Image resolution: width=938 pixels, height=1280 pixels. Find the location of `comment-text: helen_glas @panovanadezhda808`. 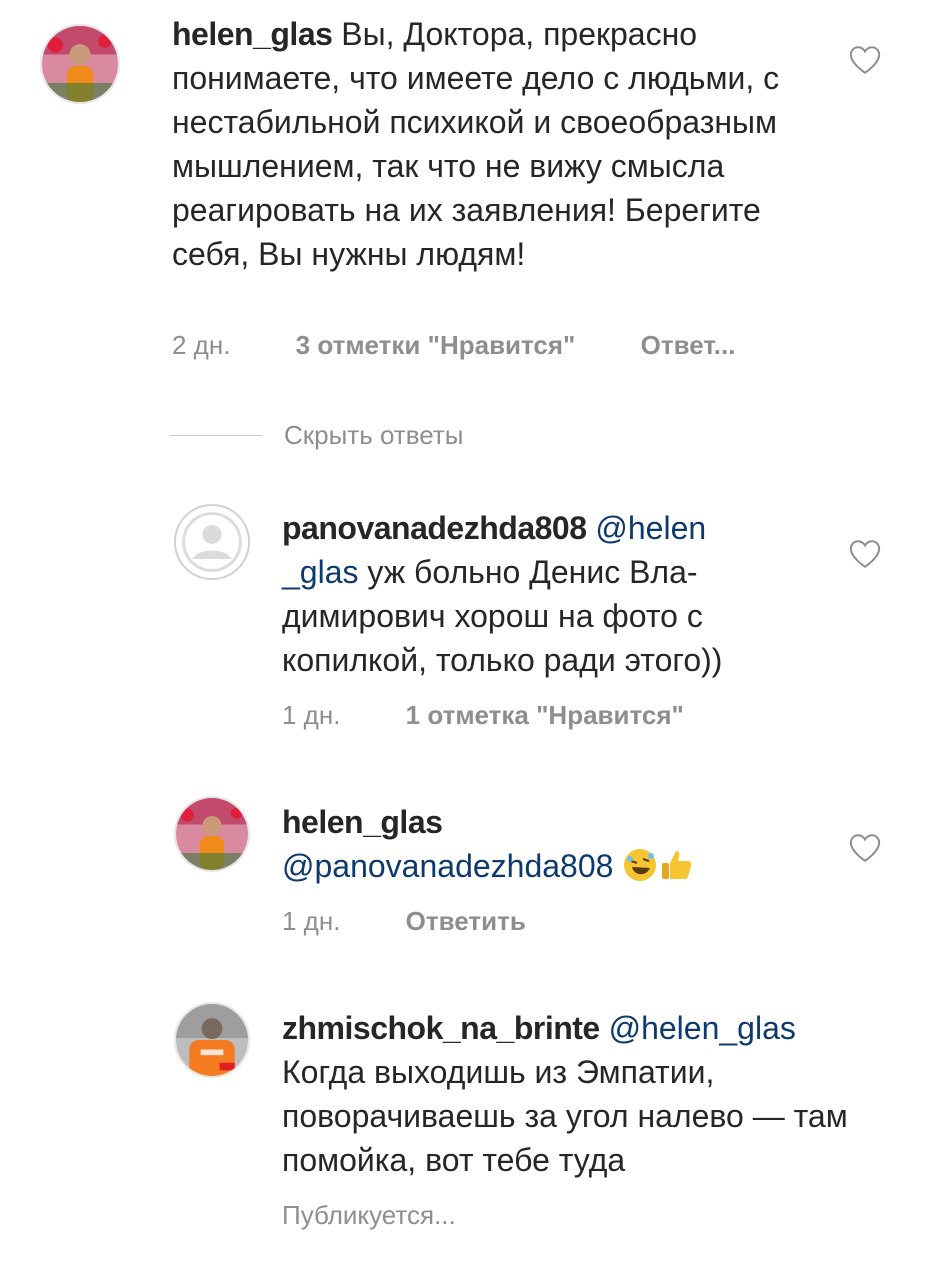

comment-text: helen_glas @panovanadezhda808 is located at coordinates (542, 844).